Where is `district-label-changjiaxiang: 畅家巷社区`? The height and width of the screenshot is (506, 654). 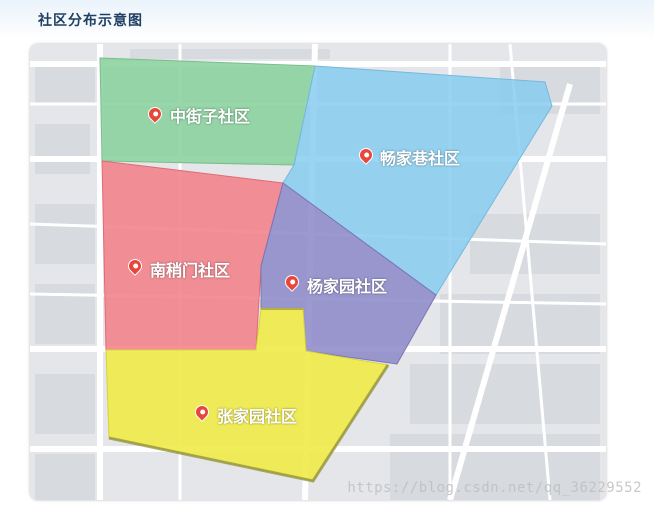
district-label-changjiaxiang: 畅家巷社区 is located at coordinates (420, 158).